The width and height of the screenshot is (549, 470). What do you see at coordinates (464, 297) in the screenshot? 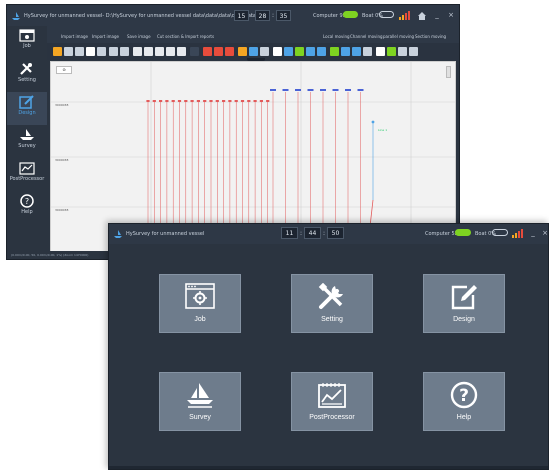
I see `edit-icon` at bounding box center [464, 297].